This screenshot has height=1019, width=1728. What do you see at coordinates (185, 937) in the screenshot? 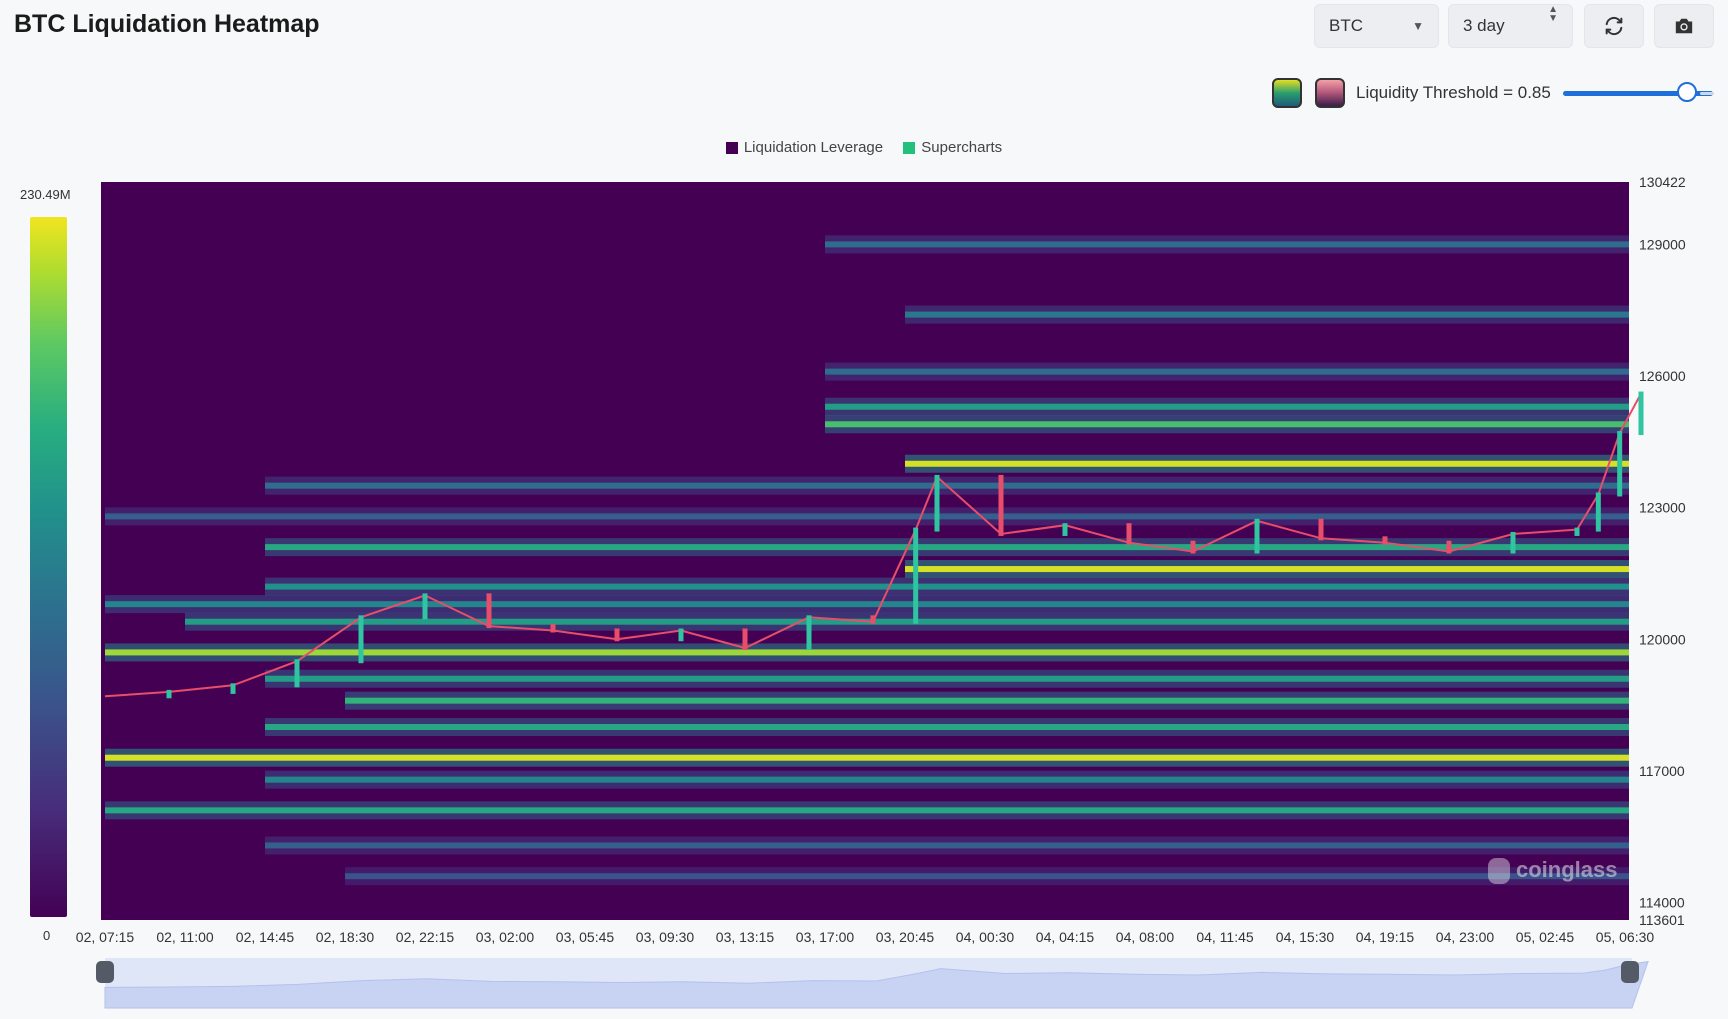
I see `x-tick-label: 02, 11:00` at bounding box center [185, 937].